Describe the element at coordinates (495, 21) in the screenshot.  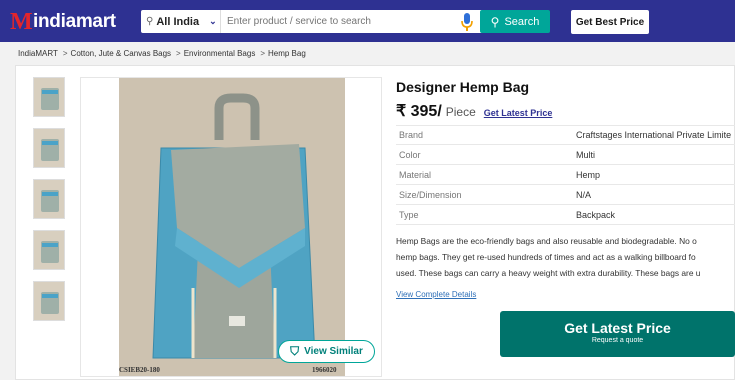
I see `search-icon: ⚲` at that location.